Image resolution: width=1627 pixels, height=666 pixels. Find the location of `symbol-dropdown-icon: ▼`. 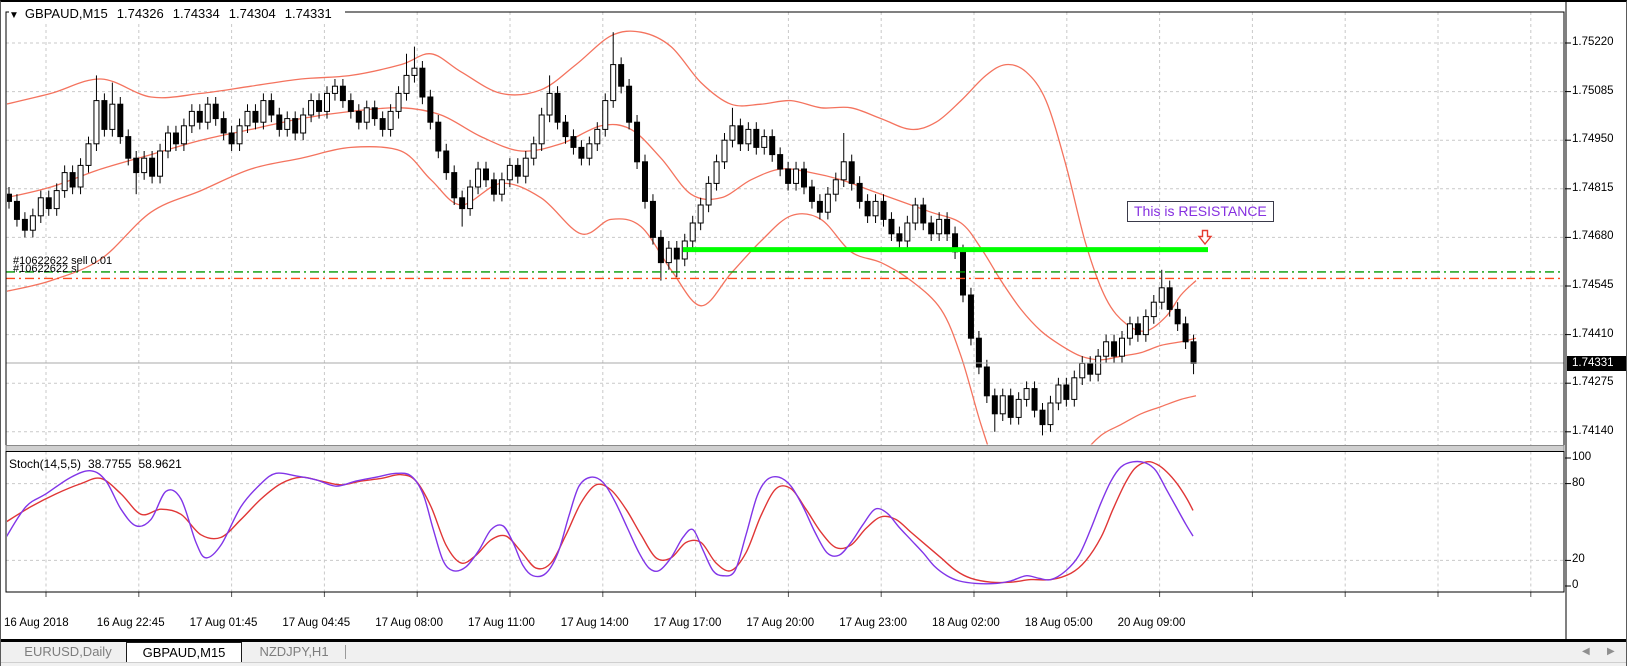

symbol-dropdown-icon: ▼ is located at coordinates (14, 15).